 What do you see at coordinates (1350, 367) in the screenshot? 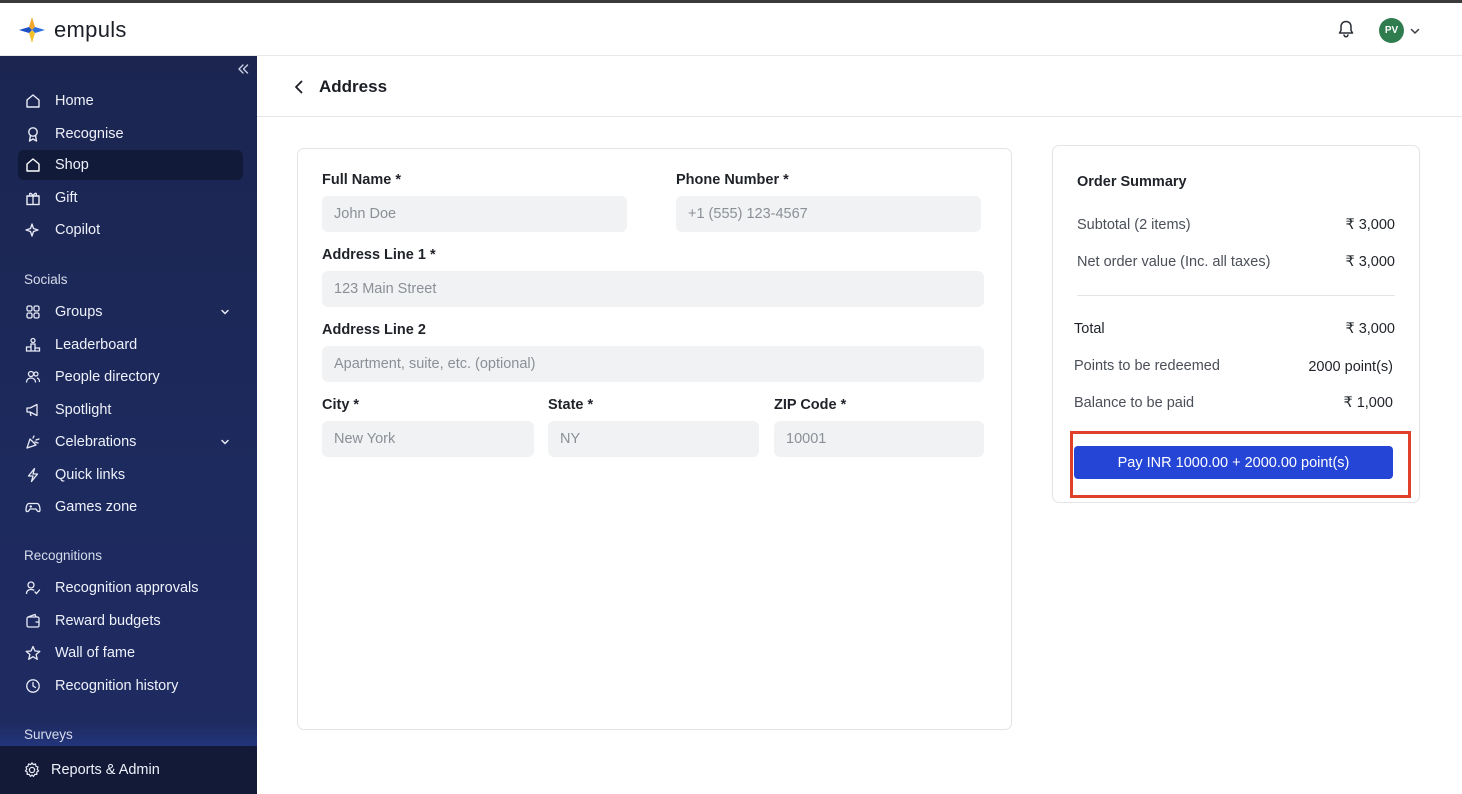
I see `points-to-redeem-value: 2000 point(s)` at bounding box center [1350, 367].